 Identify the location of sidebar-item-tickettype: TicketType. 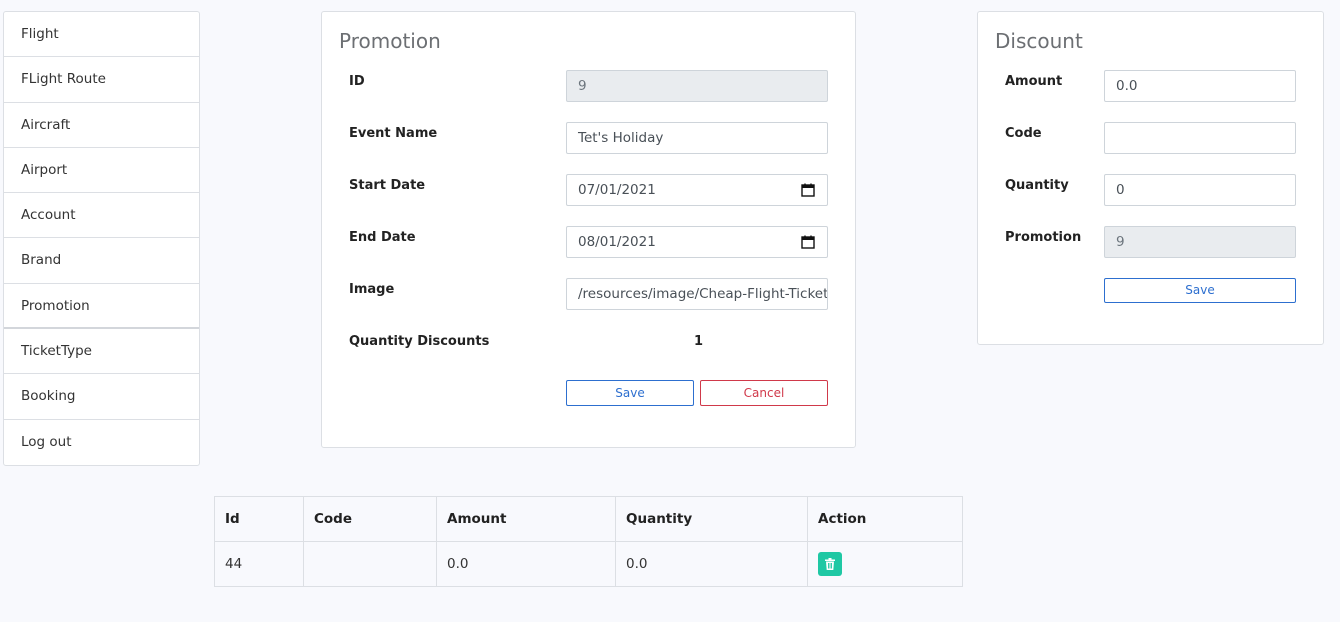
(101, 352).